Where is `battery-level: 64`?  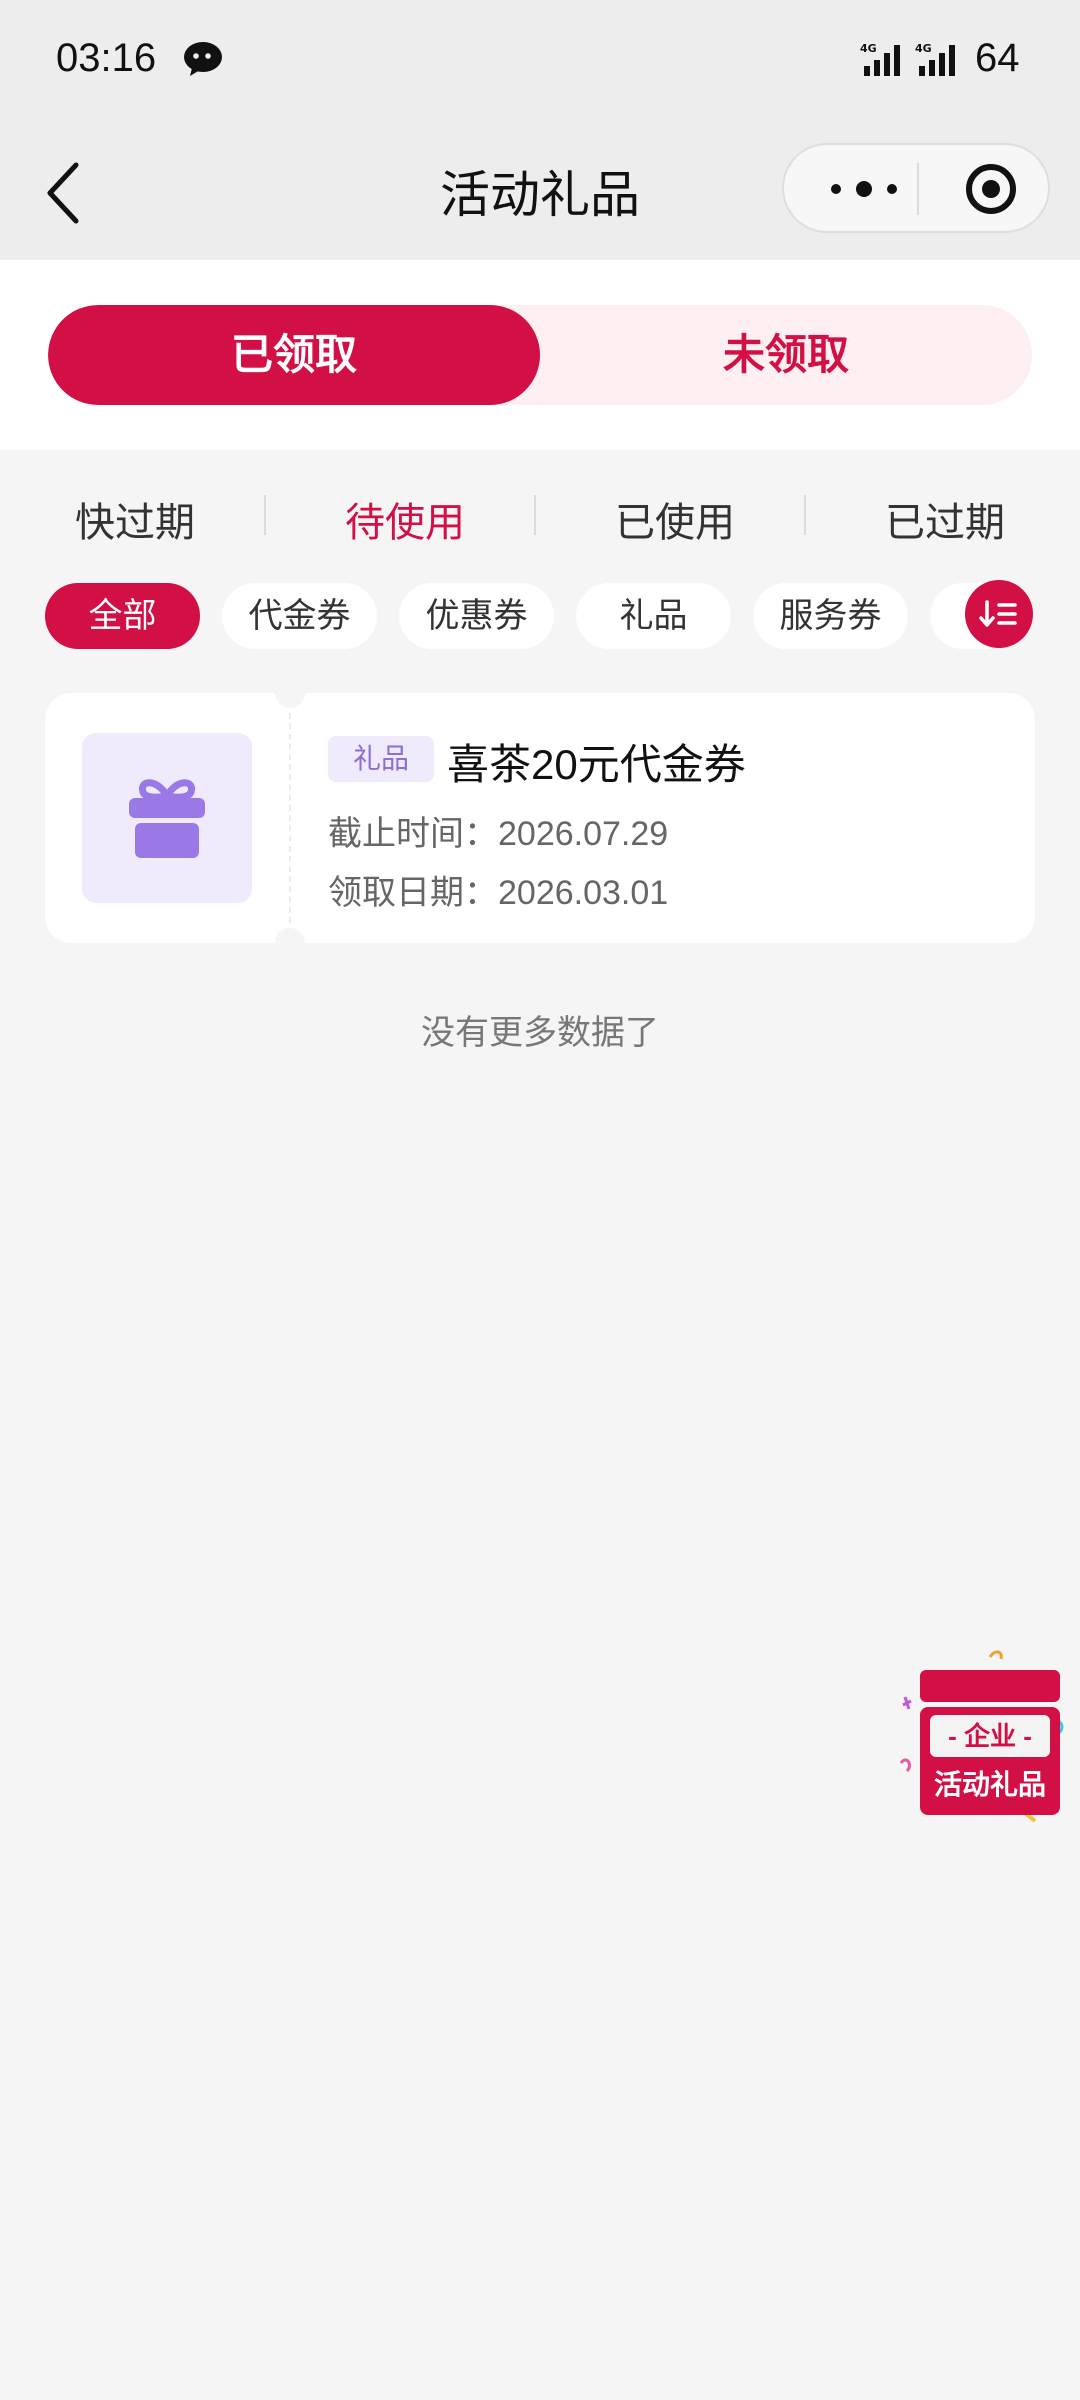 battery-level: 64 is located at coordinates (997, 58).